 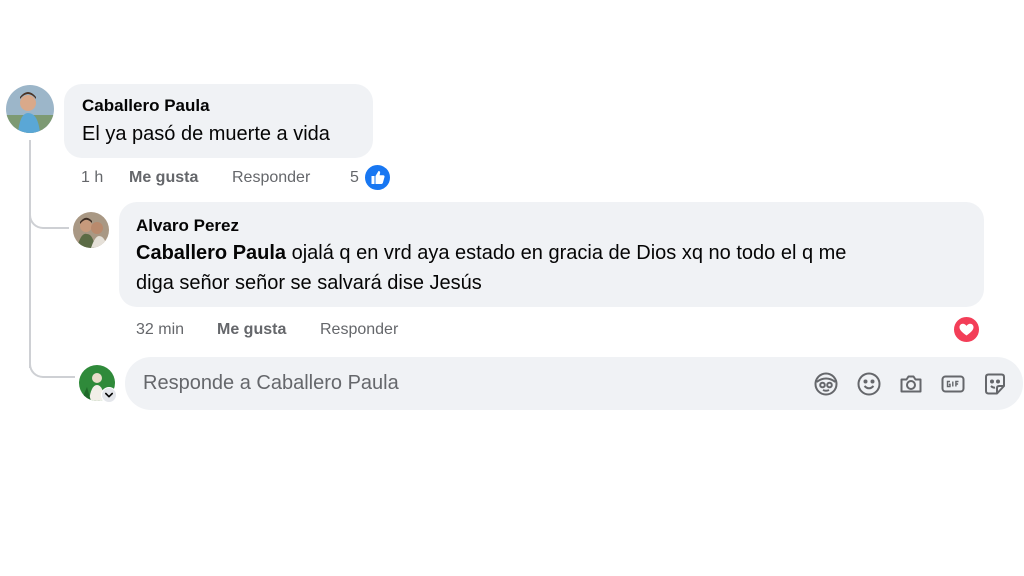 I want to click on comment-like-button: Me gusta, so click(x=163, y=178).